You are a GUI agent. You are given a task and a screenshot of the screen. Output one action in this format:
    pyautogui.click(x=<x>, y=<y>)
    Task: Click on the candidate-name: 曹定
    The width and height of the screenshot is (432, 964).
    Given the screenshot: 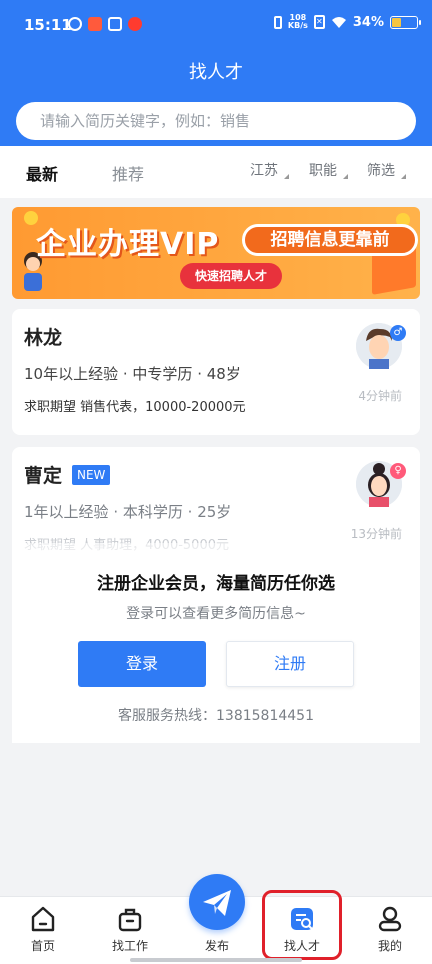 What is the action you would take?
    pyautogui.click(x=43, y=476)
    